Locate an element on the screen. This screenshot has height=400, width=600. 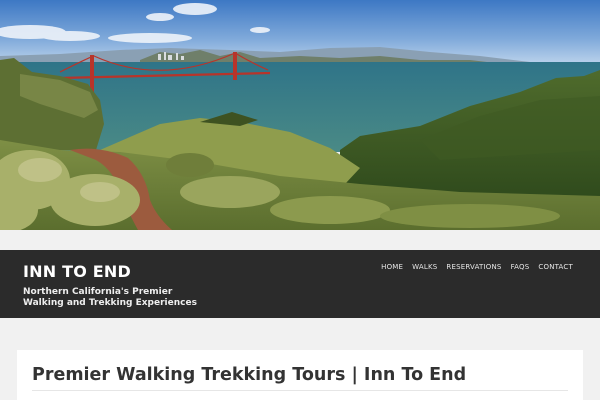
nav-item-walks: WALKS is located at coordinates (424, 267).